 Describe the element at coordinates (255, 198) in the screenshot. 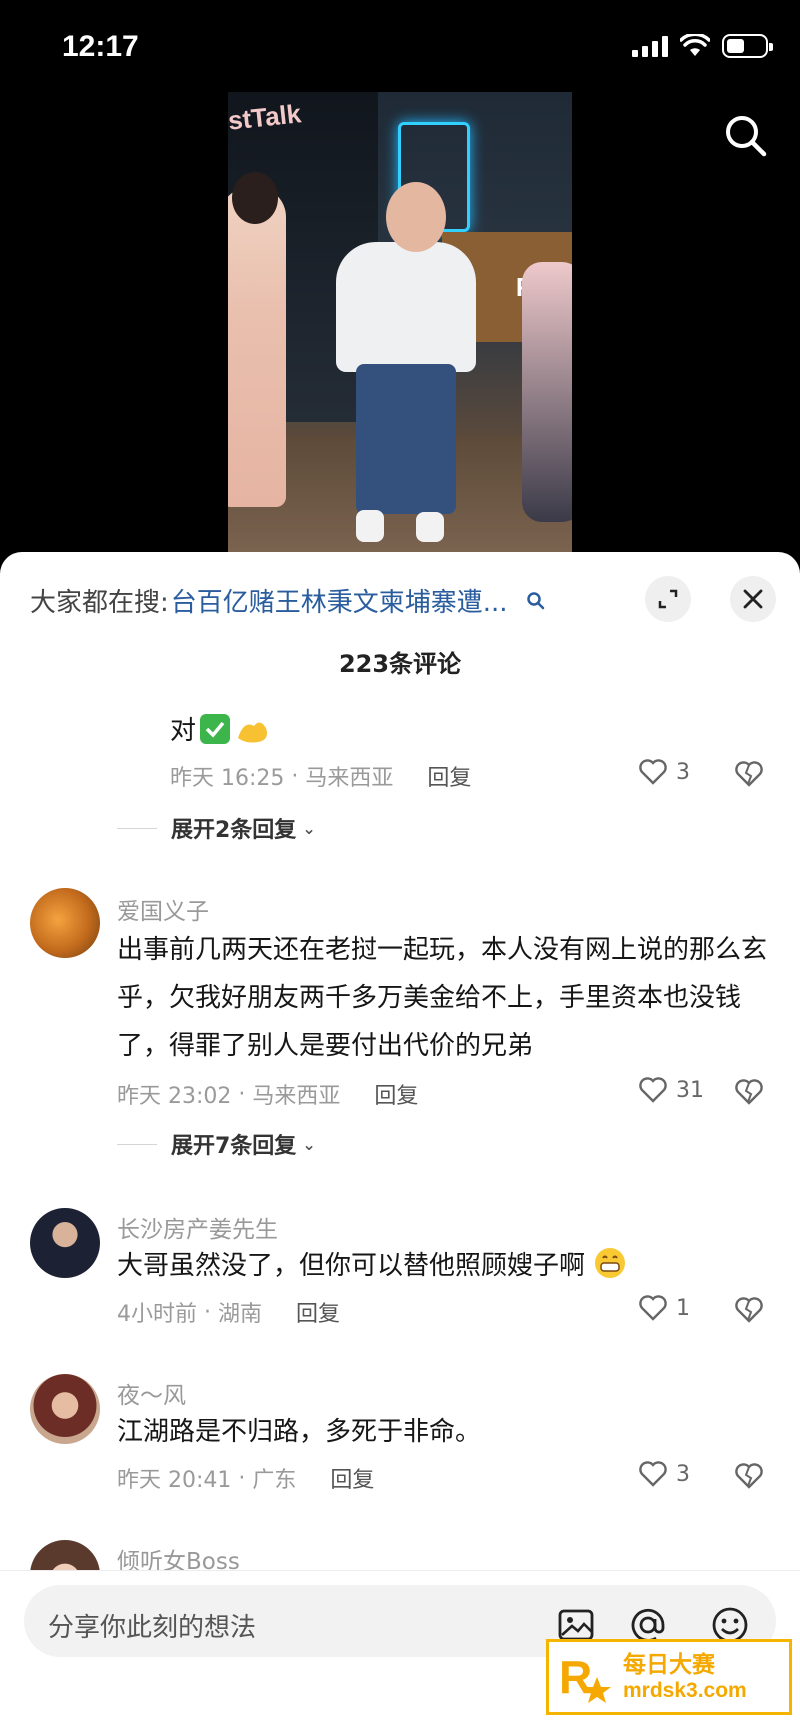

I see `video-person-left-head` at that location.